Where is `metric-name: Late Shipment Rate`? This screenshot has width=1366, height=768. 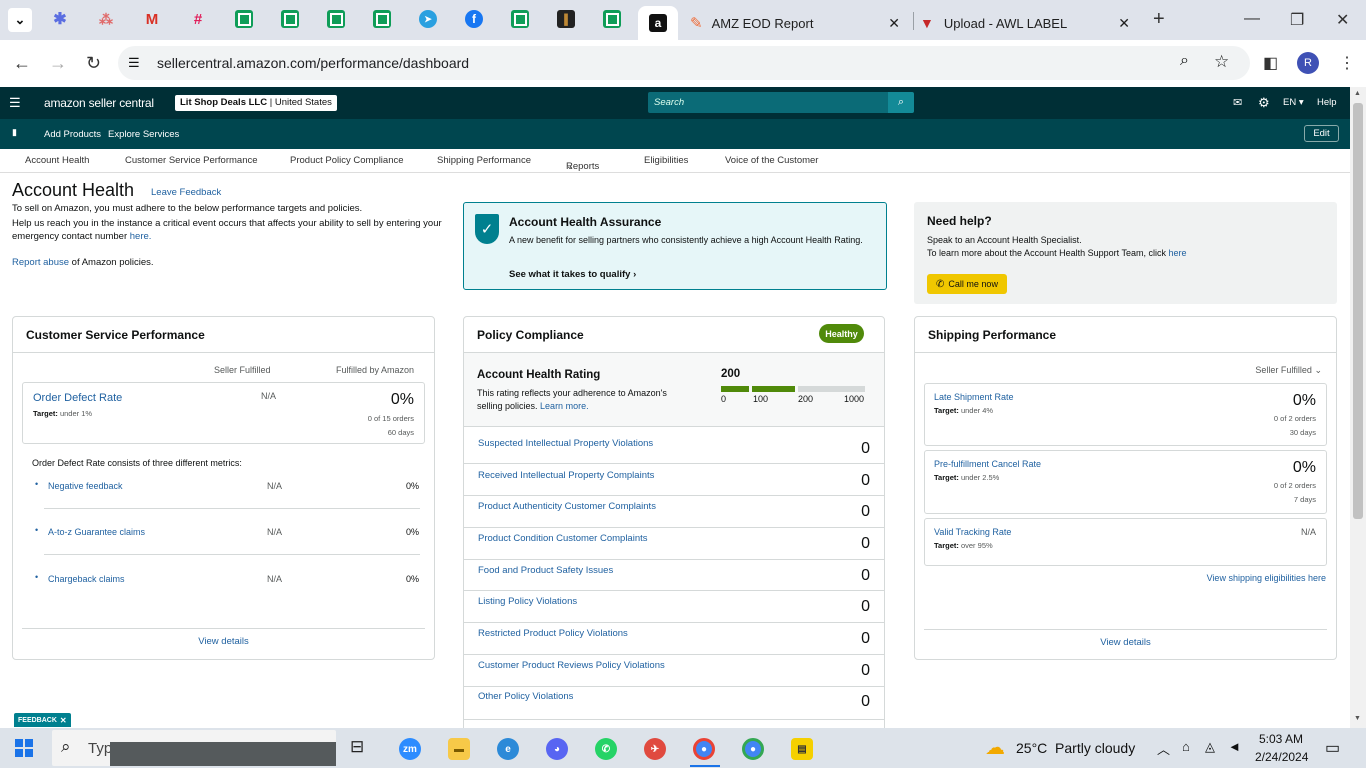 metric-name: Late Shipment Rate is located at coordinates (974, 397).